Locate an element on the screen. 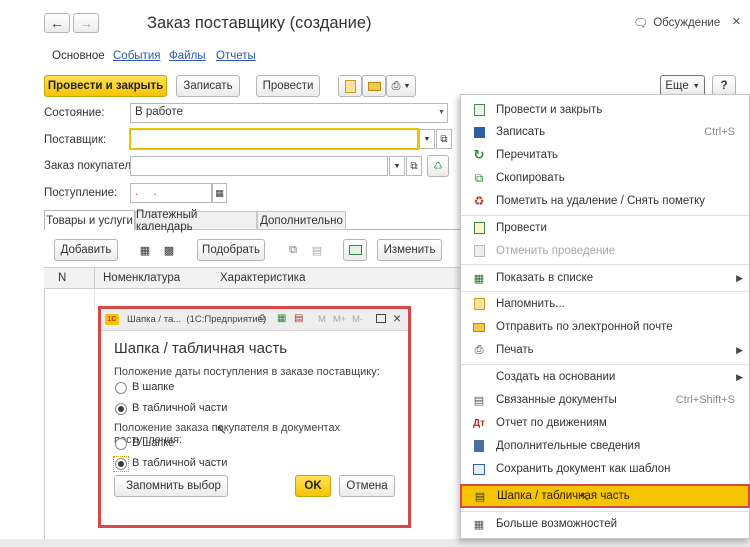 The width and height of the screenshot is (750, 547). menu-item-send-email: Отправить по электронной почте is located at coordinates (605, 327).